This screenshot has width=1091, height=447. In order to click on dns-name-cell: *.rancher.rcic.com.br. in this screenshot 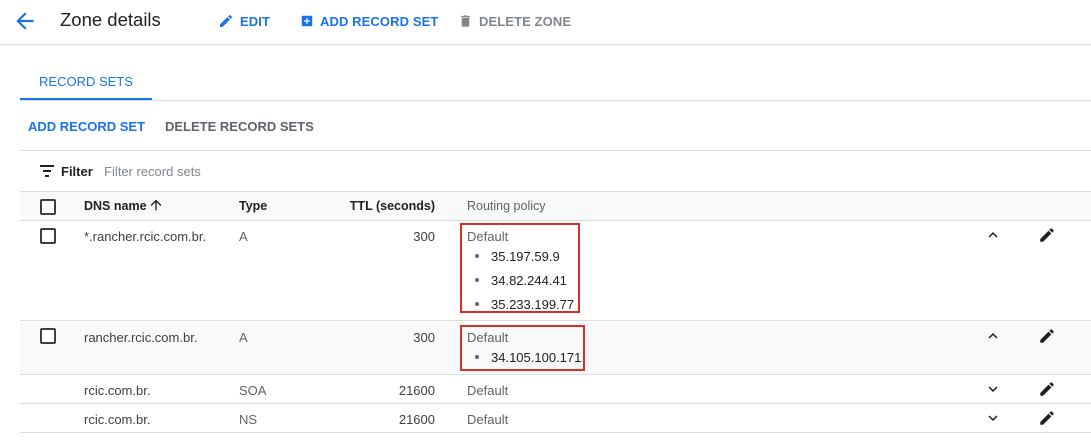, I will do `click(145, 236)`.